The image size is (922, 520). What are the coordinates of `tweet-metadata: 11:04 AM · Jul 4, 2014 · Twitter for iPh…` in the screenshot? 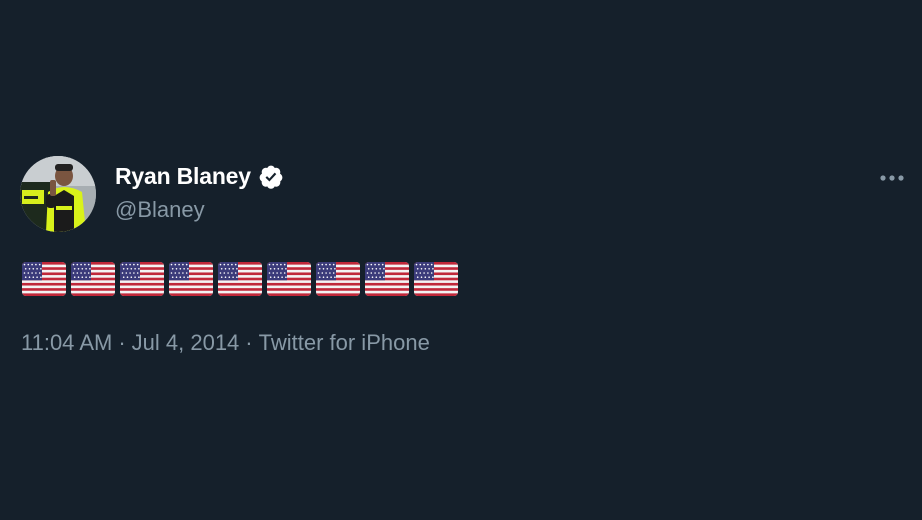 It's located at (225, 343).